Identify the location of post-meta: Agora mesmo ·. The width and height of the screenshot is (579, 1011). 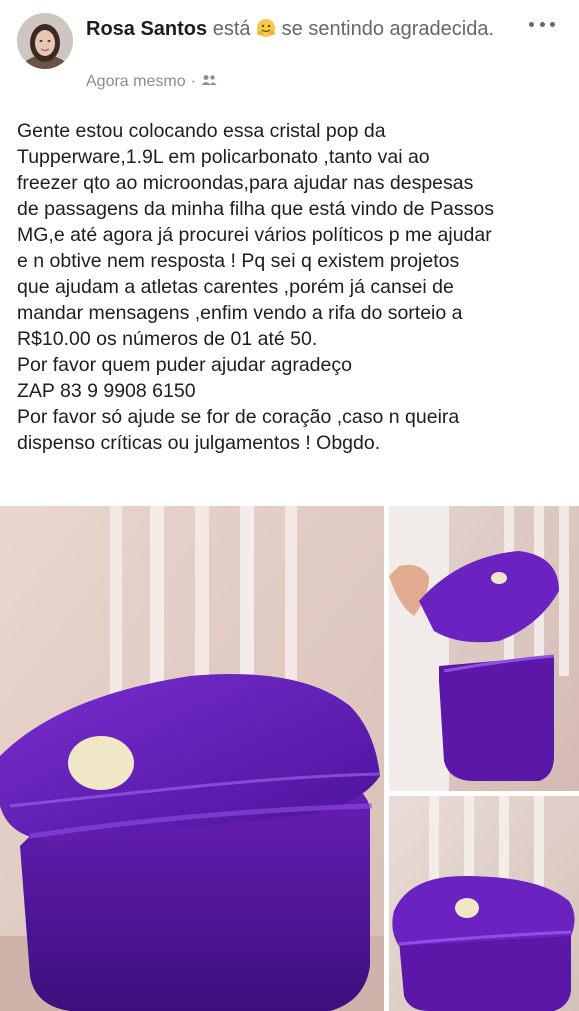
(151, 82).